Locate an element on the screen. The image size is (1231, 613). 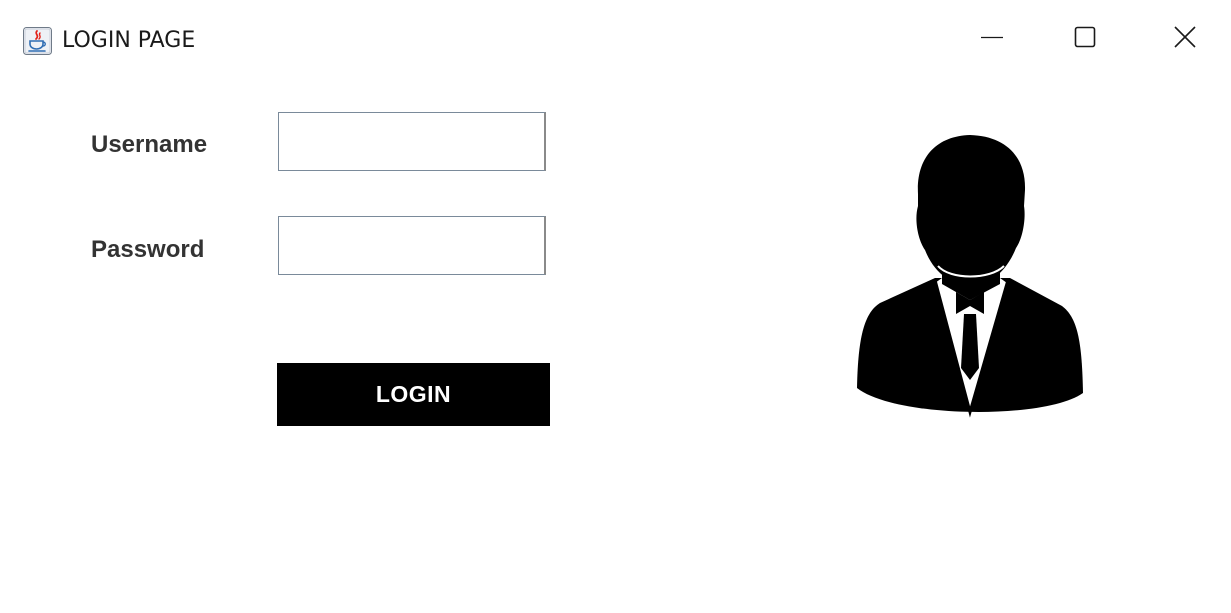
close-icon is located at coordinates (1185, 39).